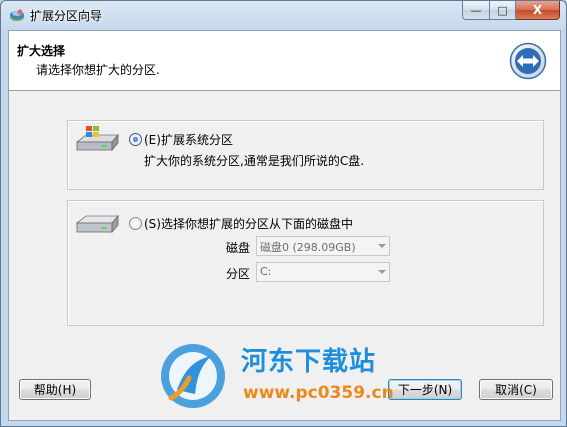 This screenshot has width=567, height=427. I want to click on cancel-button: 取消(C), so click(516, 389).